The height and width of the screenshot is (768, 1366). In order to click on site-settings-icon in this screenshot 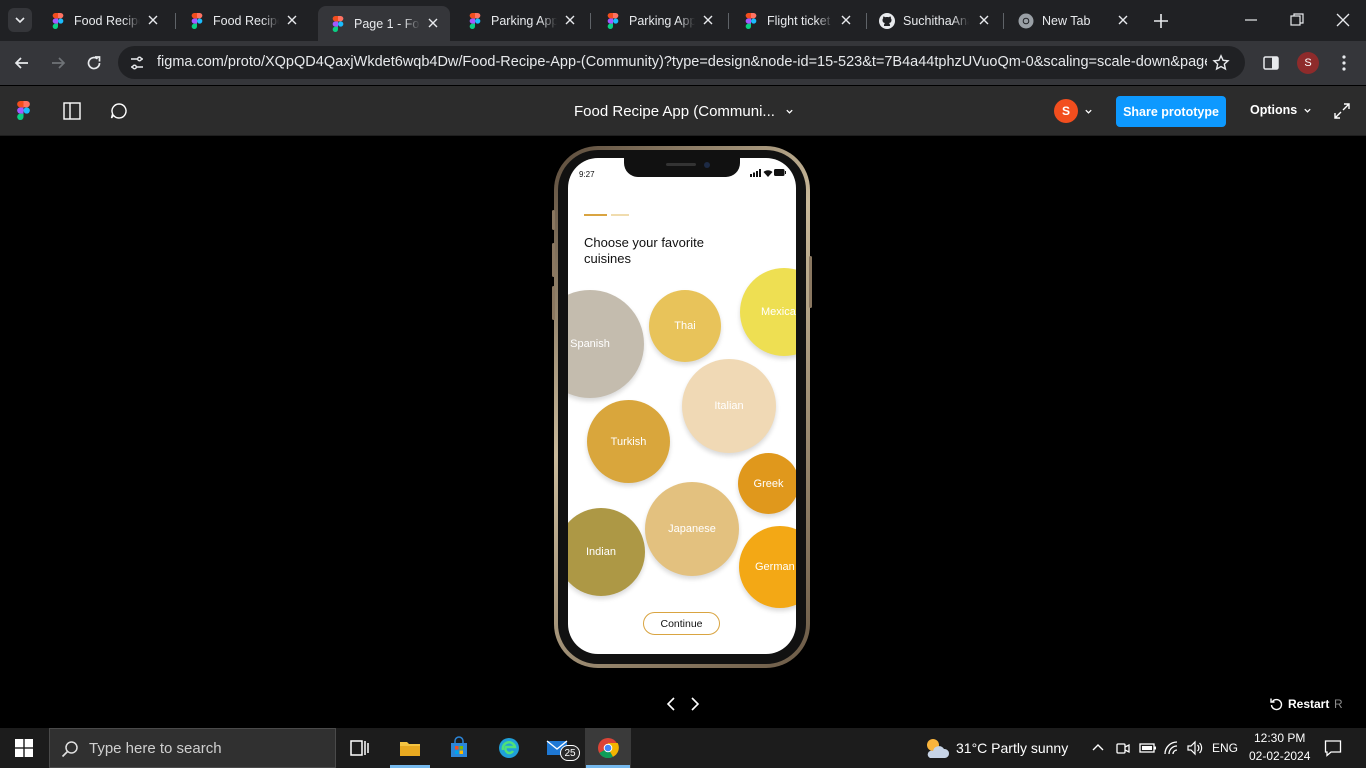, I will do `click(137, 63)`.